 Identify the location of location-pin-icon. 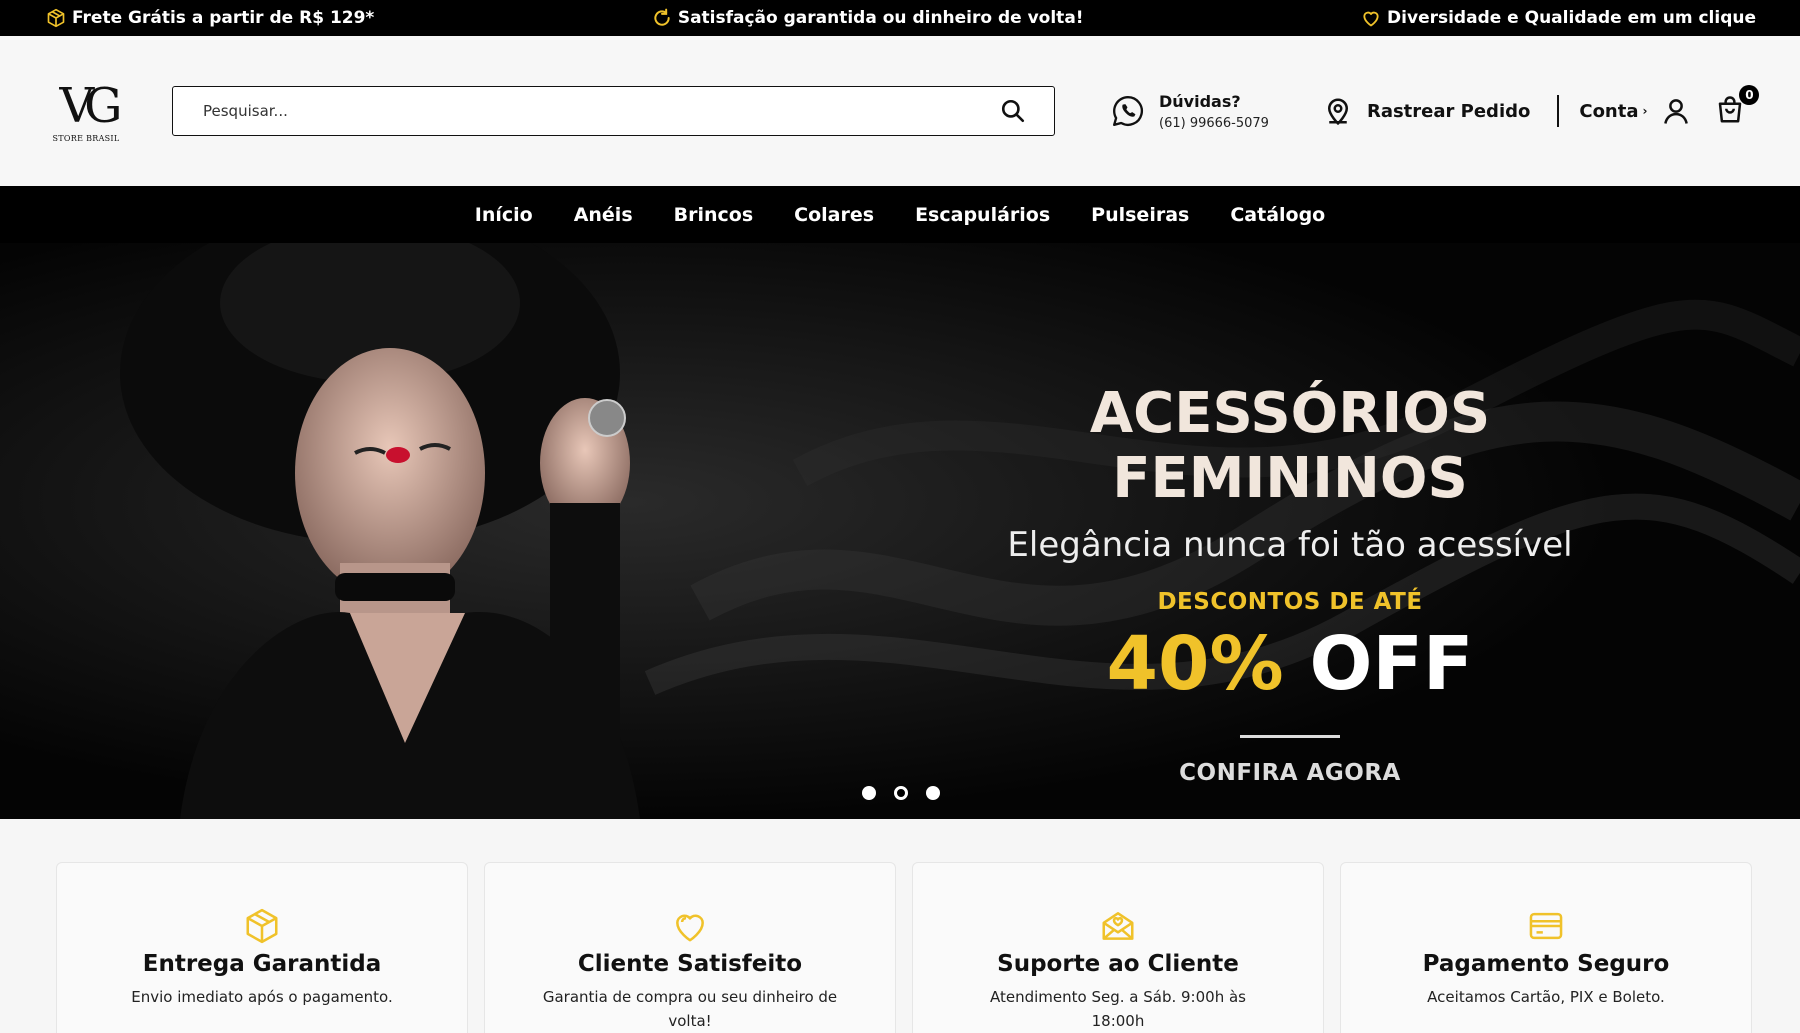
(1337, 111).